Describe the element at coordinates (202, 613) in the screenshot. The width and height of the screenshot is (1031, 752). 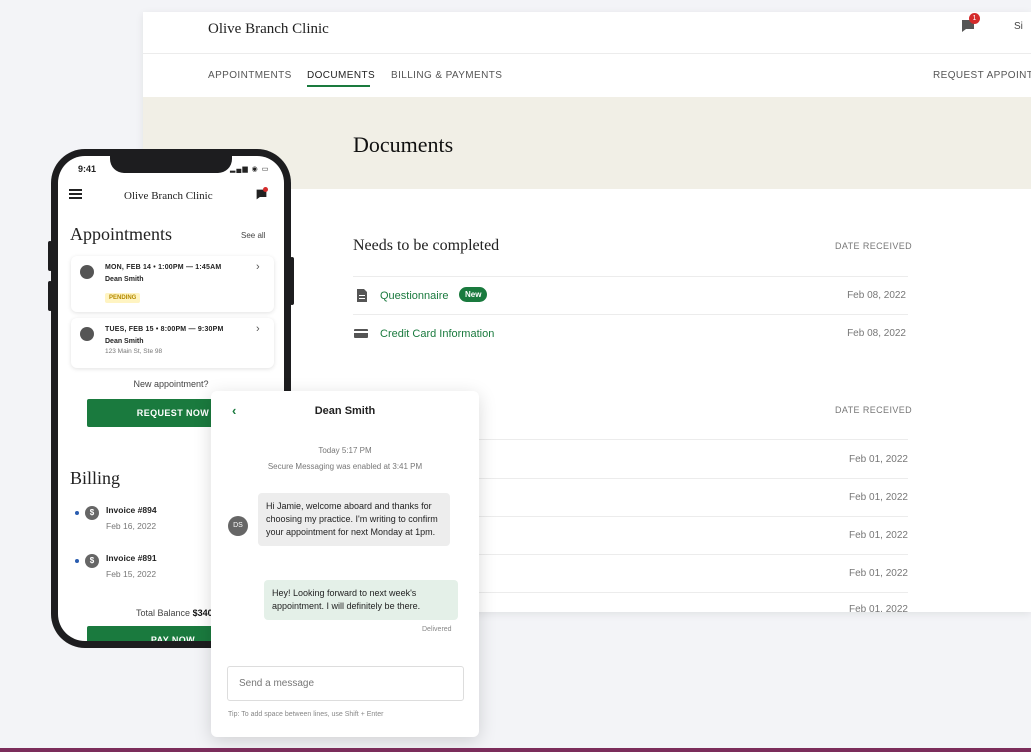
I see `total-balance-value: $340` at that location.